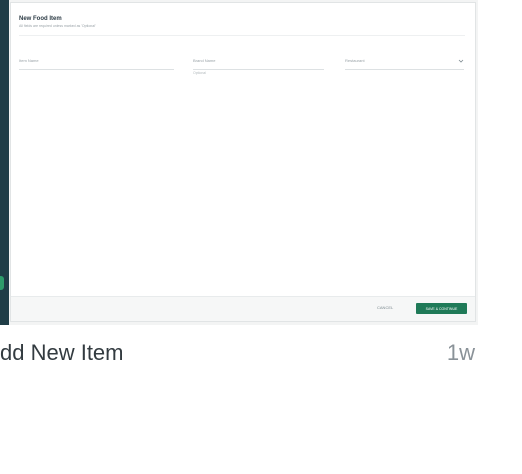 The height and width of the screenshot is (474, 522). I want to click on dialog-footer: CANCEL SAVE & CONTINUE, so click(243, 308).